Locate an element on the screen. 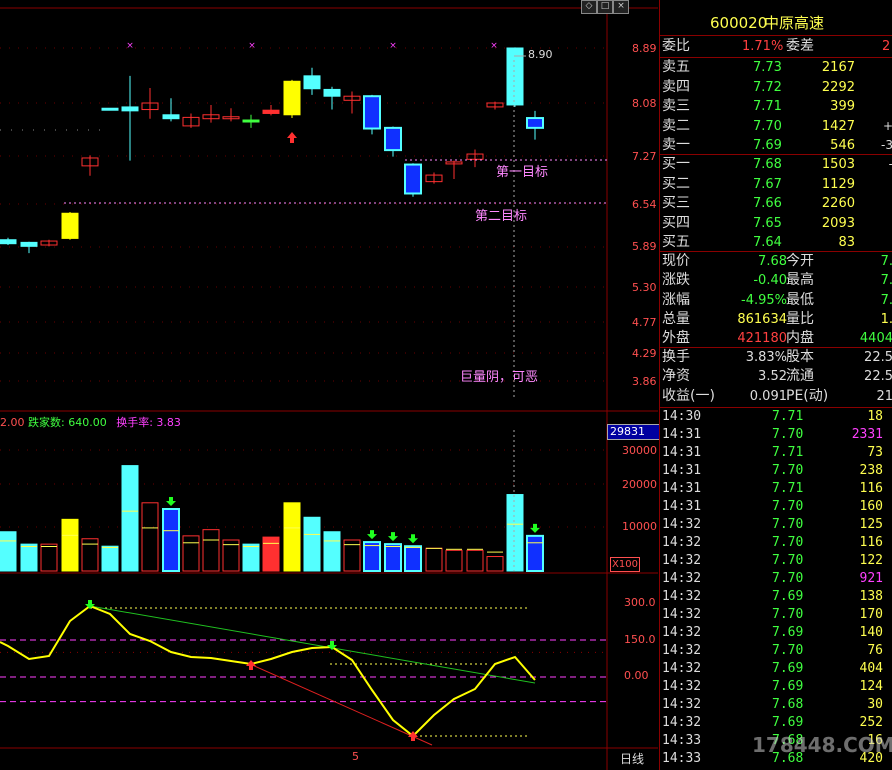 The height and width of the screenshot is (770, 892). tick-time: 14:33 is located at coordinates (682, 740).